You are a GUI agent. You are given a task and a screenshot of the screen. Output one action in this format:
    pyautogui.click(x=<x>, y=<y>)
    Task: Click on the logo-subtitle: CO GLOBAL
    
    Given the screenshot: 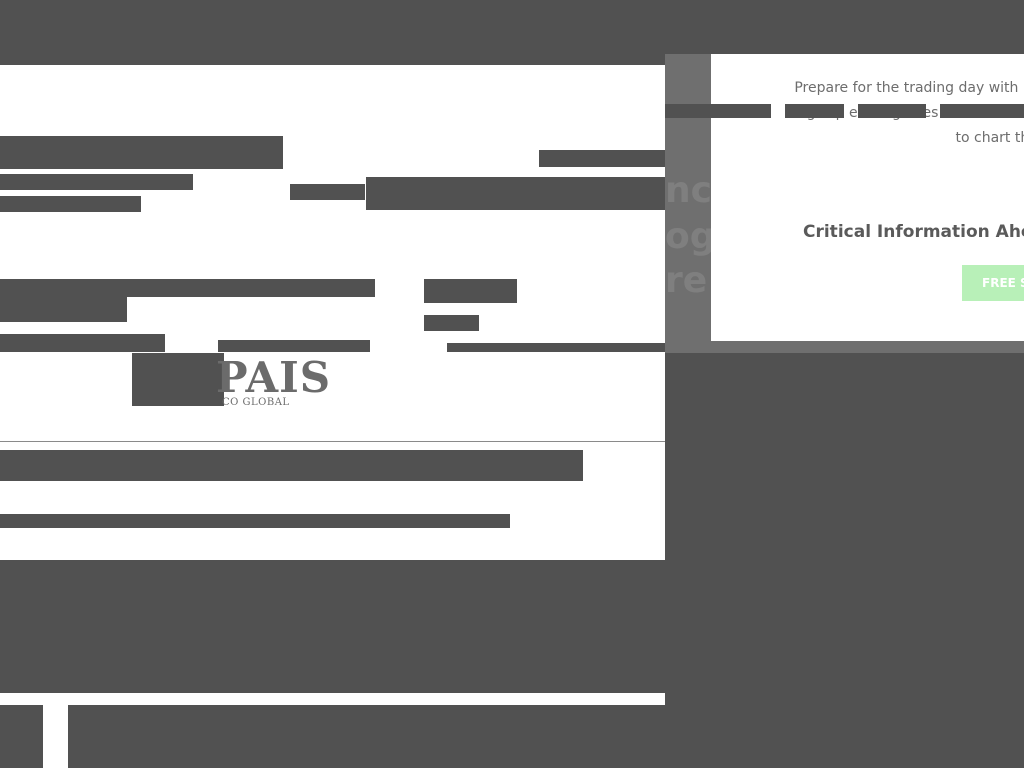 What is the action you would take?
    pyautogui.click(x=256, y=402)
    